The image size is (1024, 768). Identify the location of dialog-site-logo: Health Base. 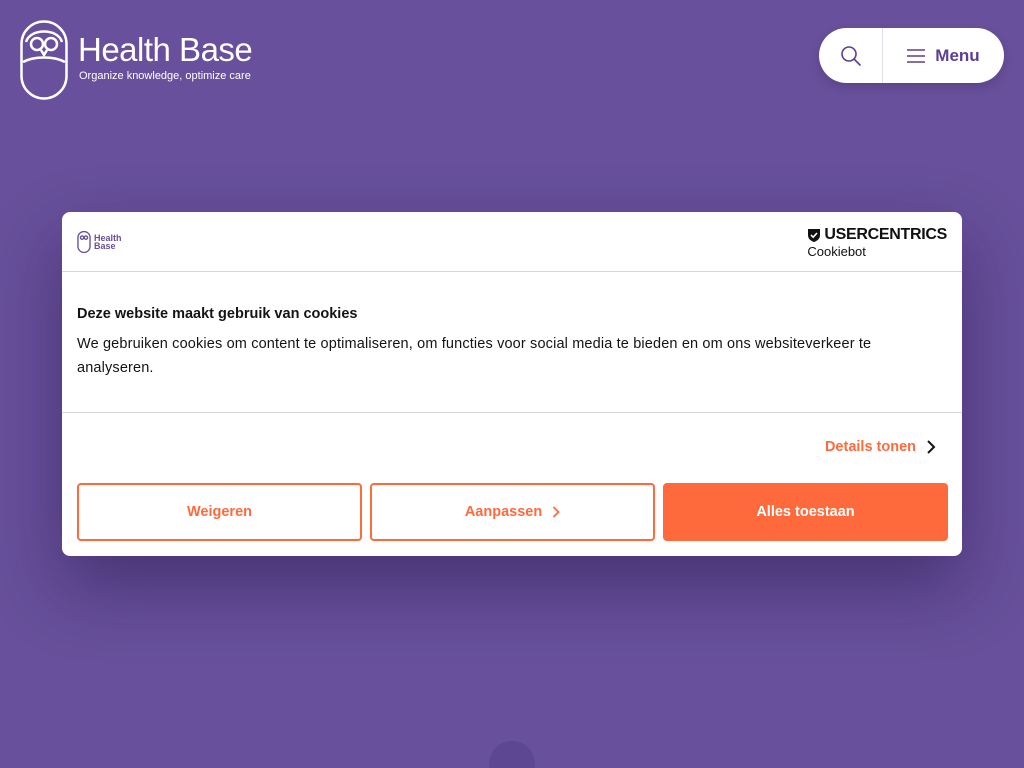
(99, 241).